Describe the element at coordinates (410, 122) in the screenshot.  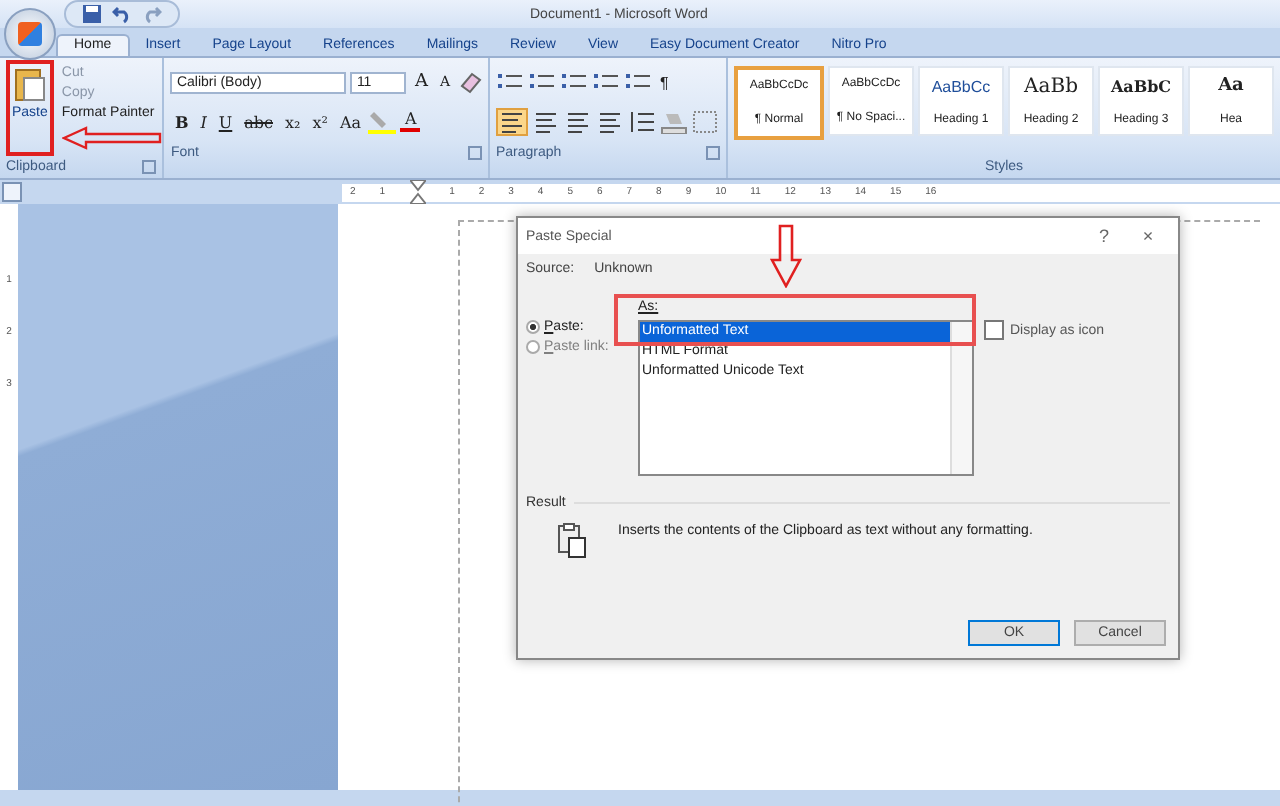
I see `font-color-button: A` at that location.